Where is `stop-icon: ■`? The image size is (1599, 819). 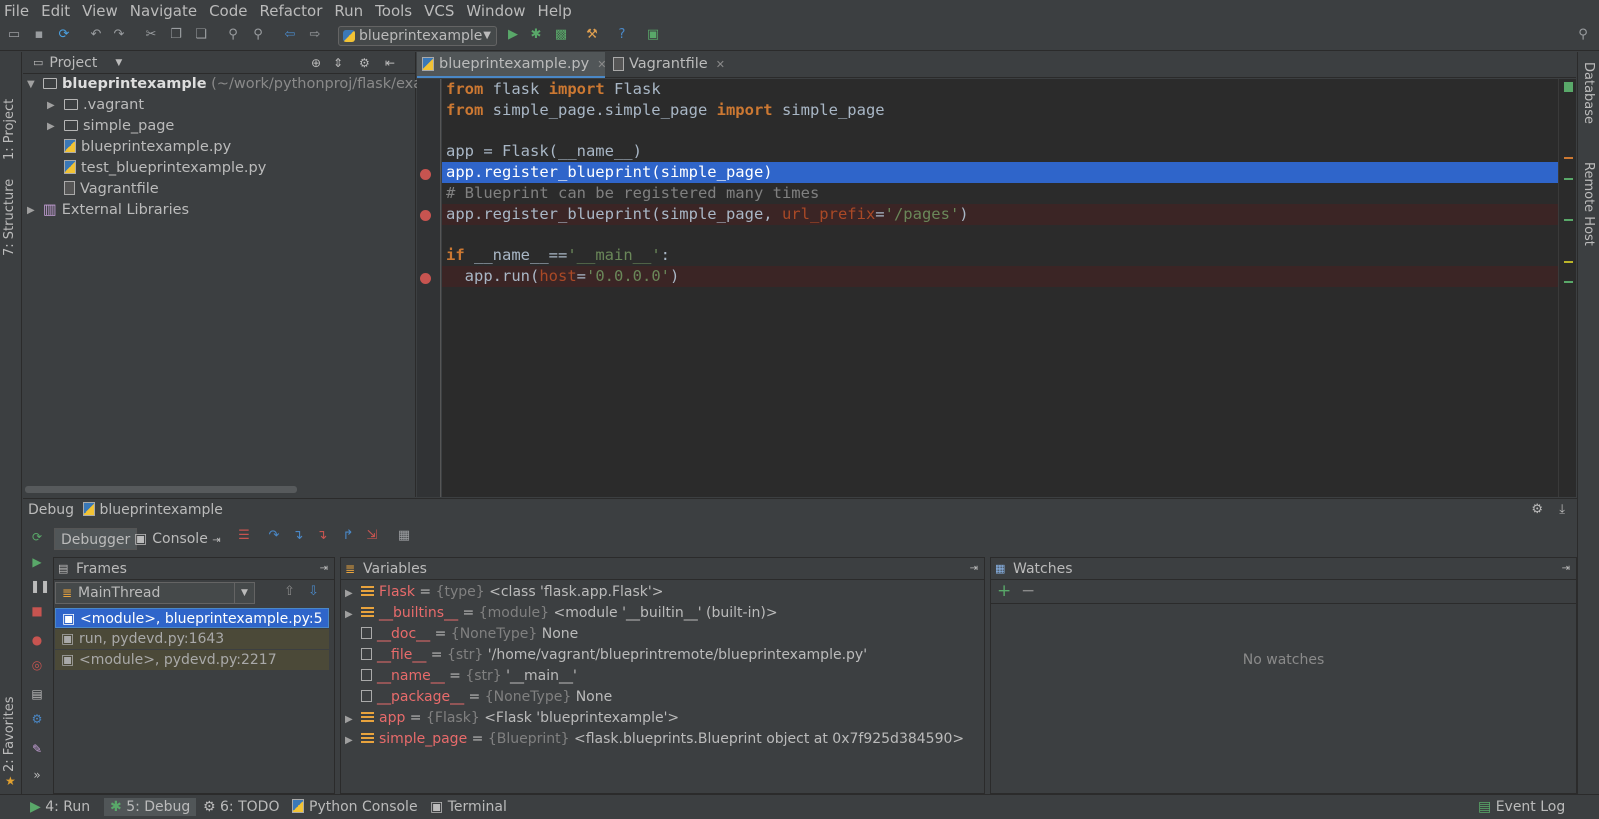
stop-icon: ■ is located at coordinates (37, 611).